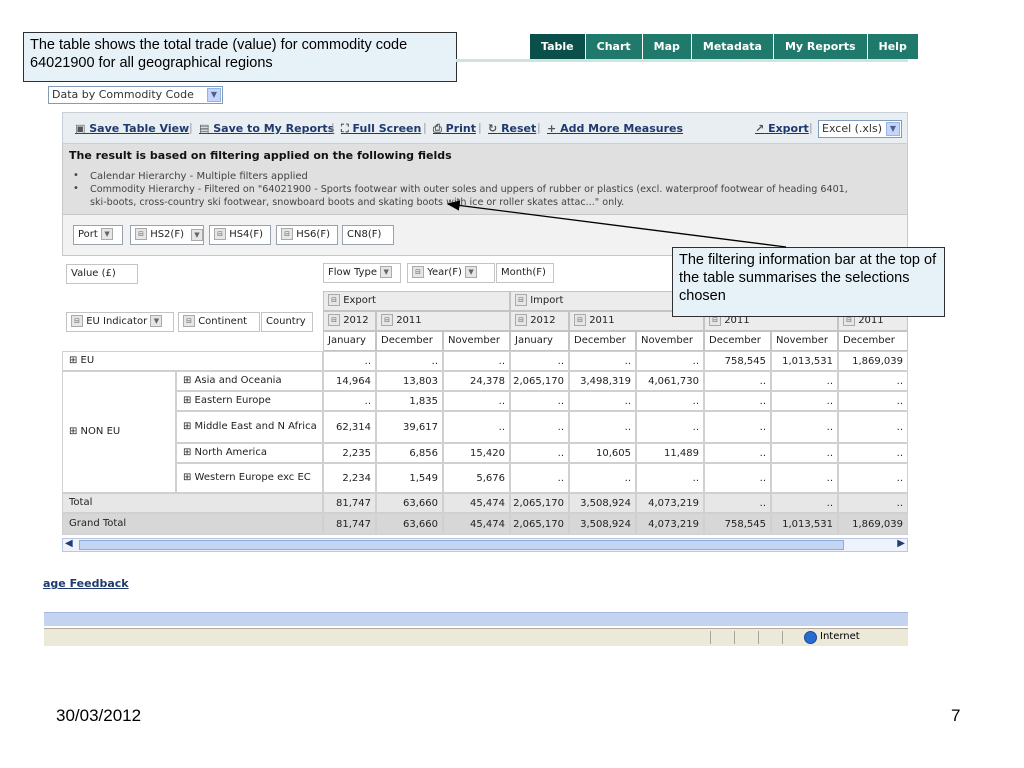  I want to click on year-header: ⊟ 2011, so click(443, 321).